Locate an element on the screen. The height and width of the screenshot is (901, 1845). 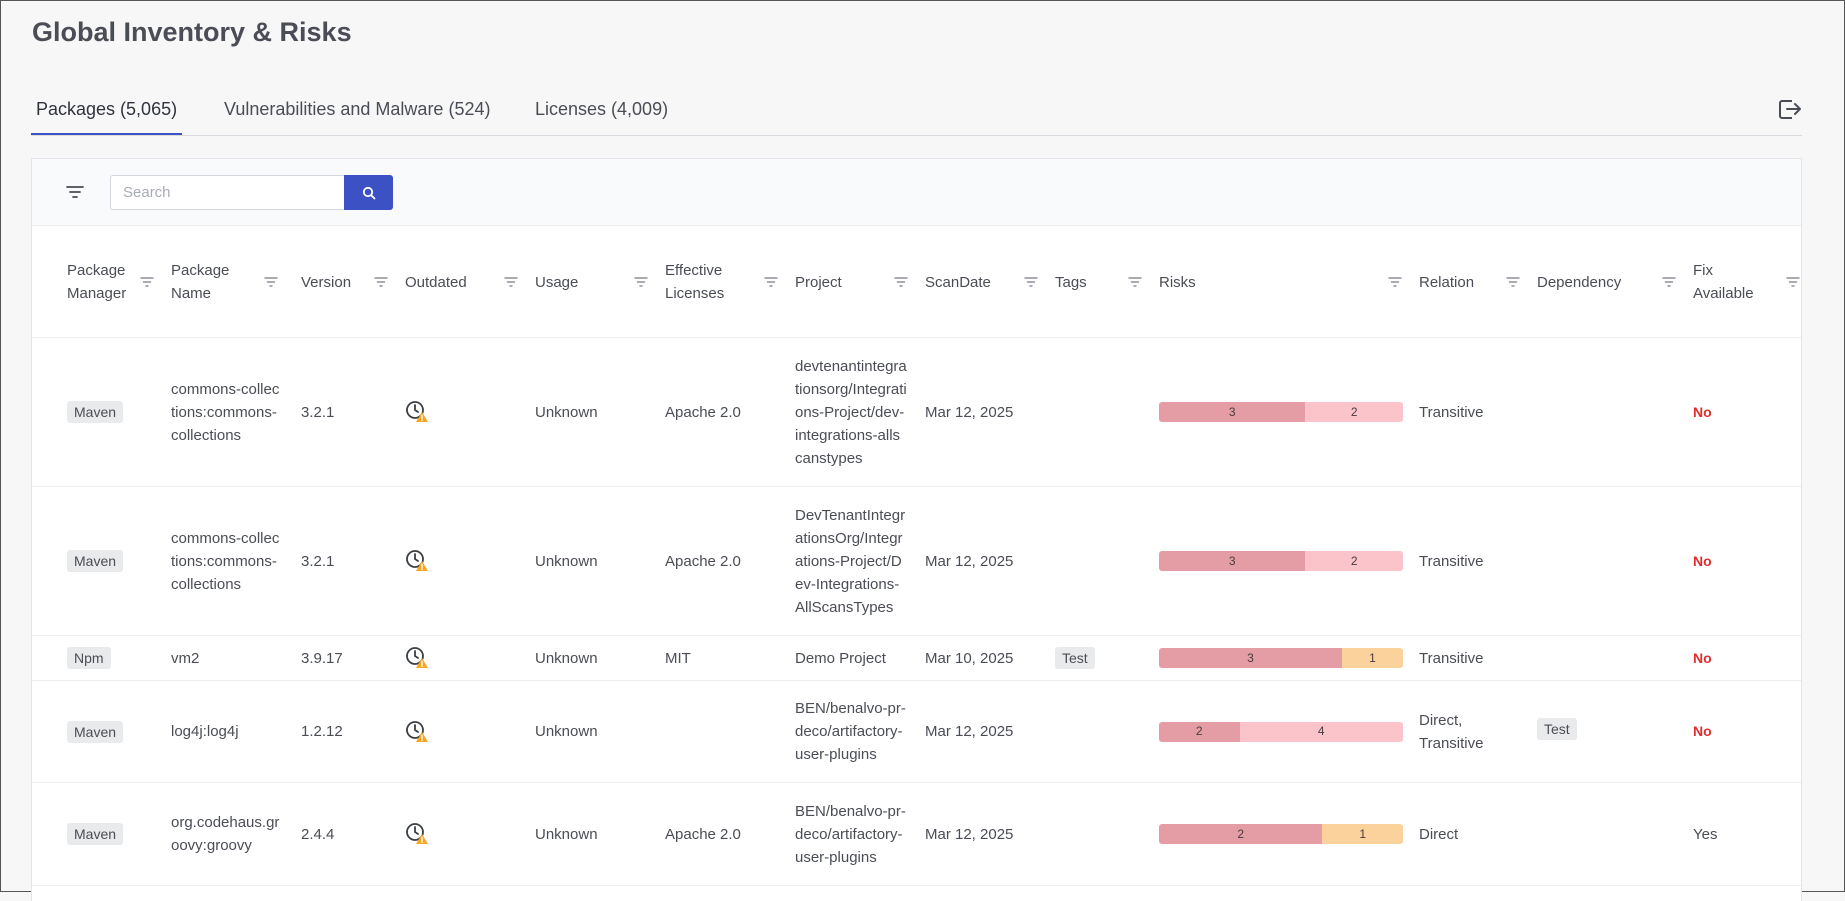
cell-risks: 31 is located at coordinates (1284, 658).